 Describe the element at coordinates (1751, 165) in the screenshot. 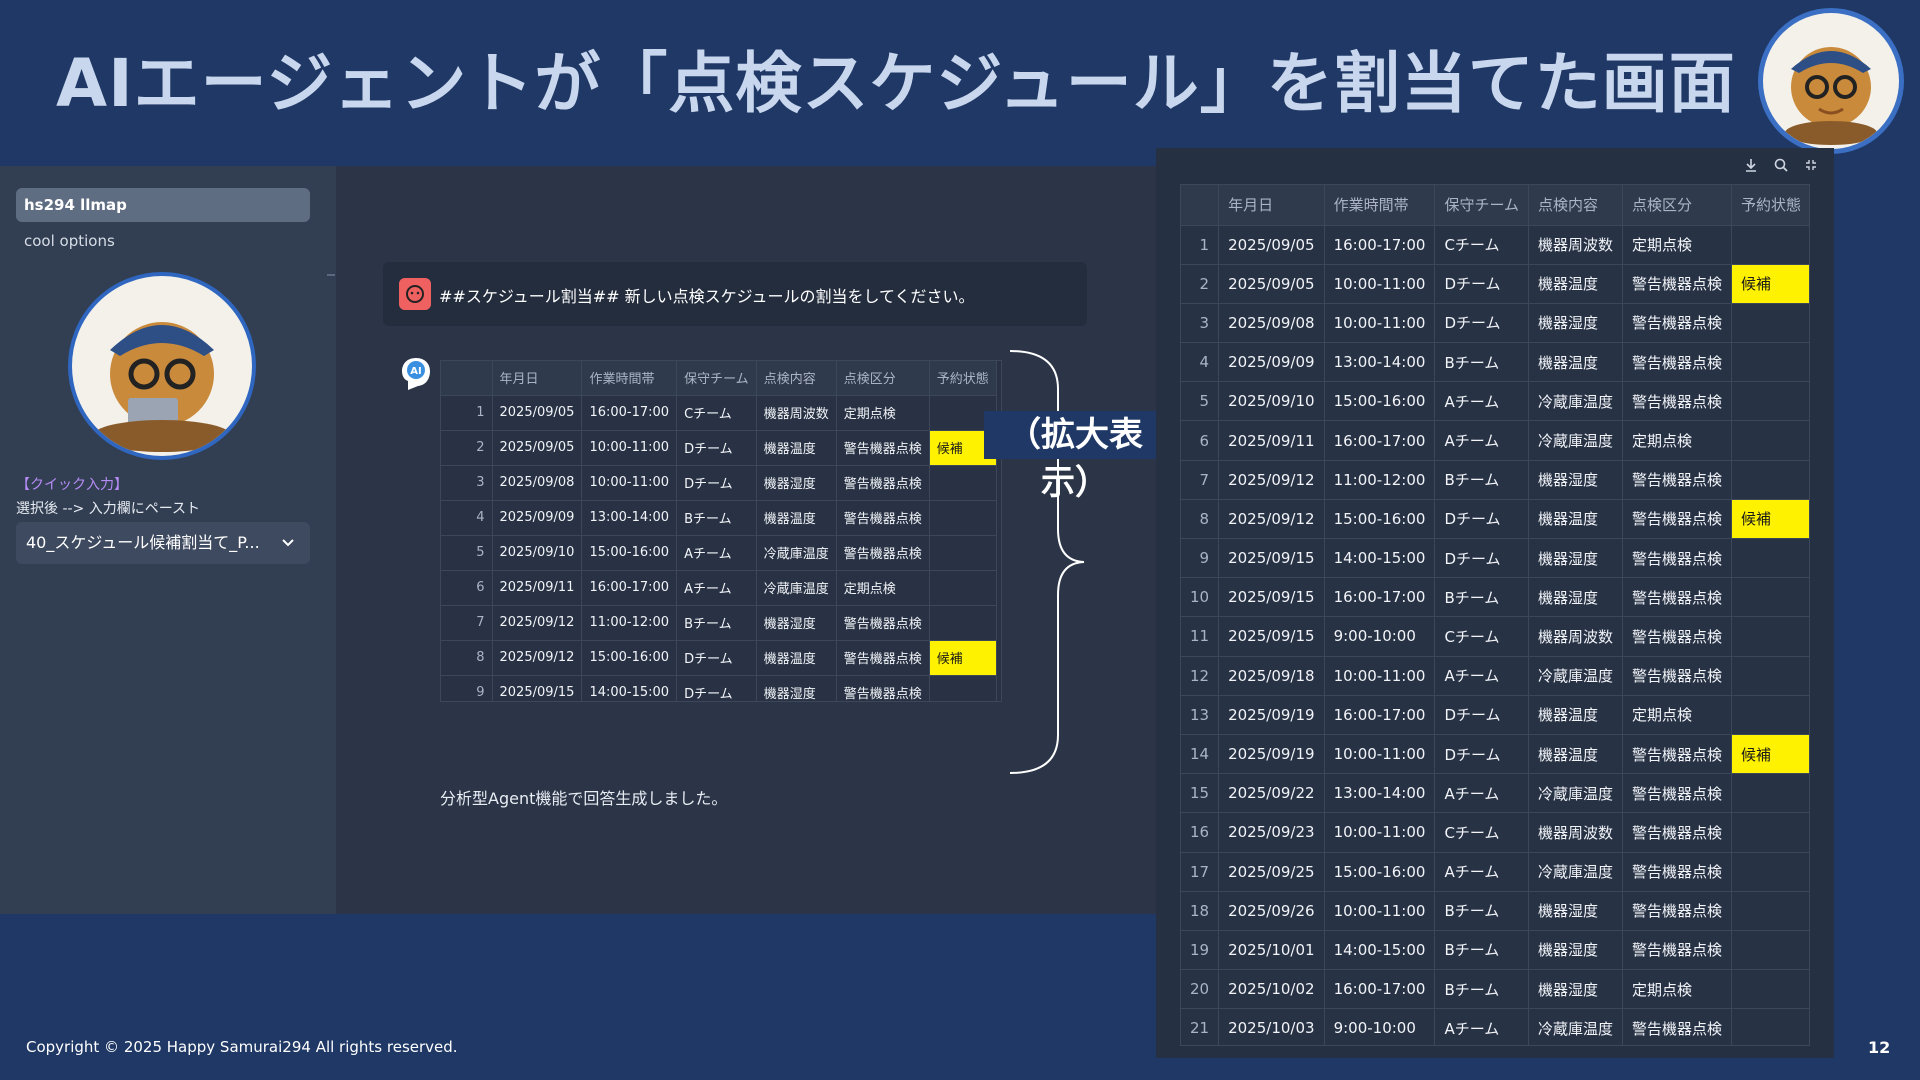

I see `download-icon` at that location.